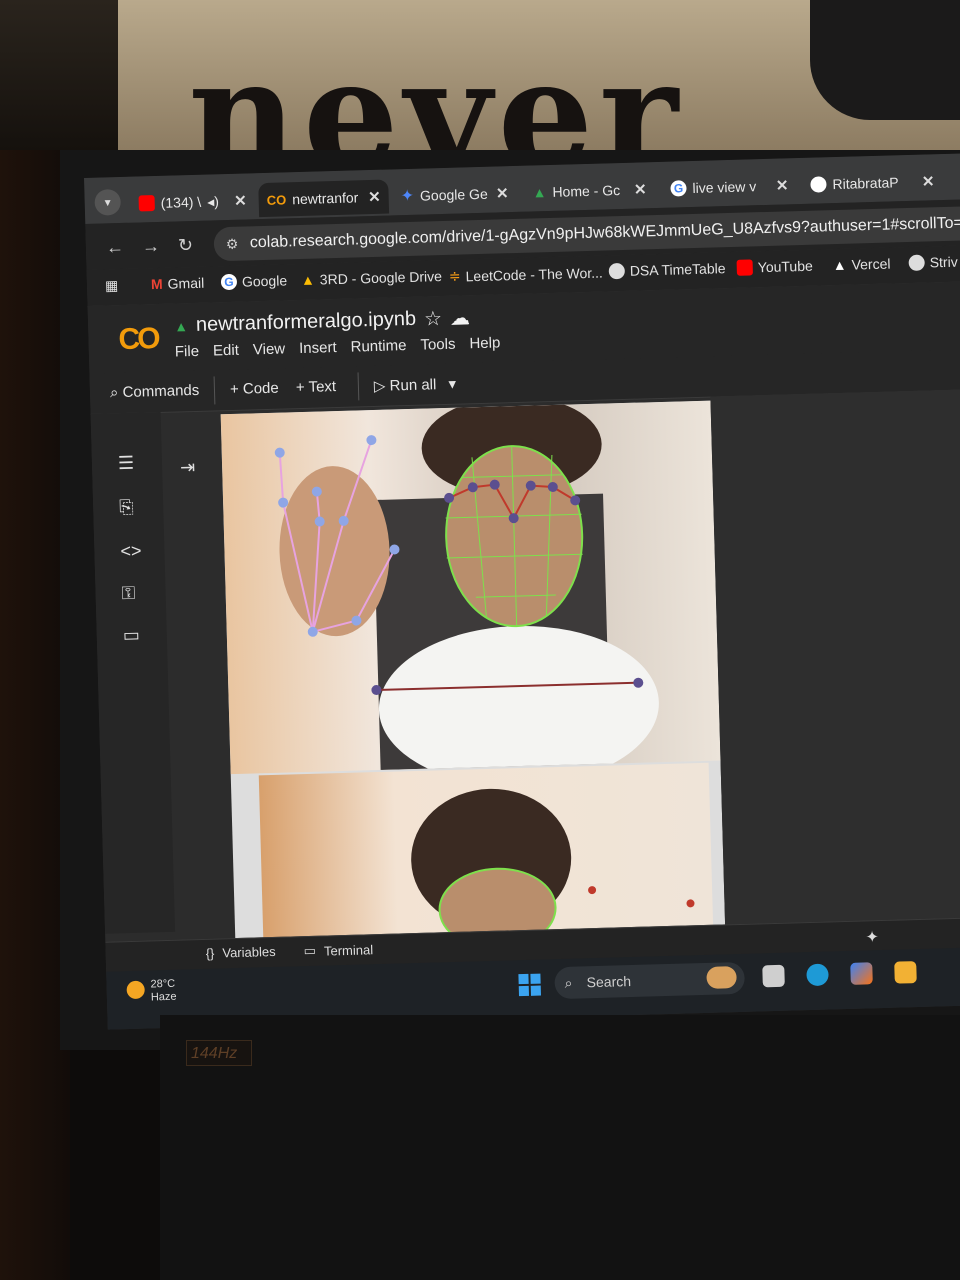 This screenshot has height=1280, width=960. I want to click on play-icon: ▷, so click(379, 386).